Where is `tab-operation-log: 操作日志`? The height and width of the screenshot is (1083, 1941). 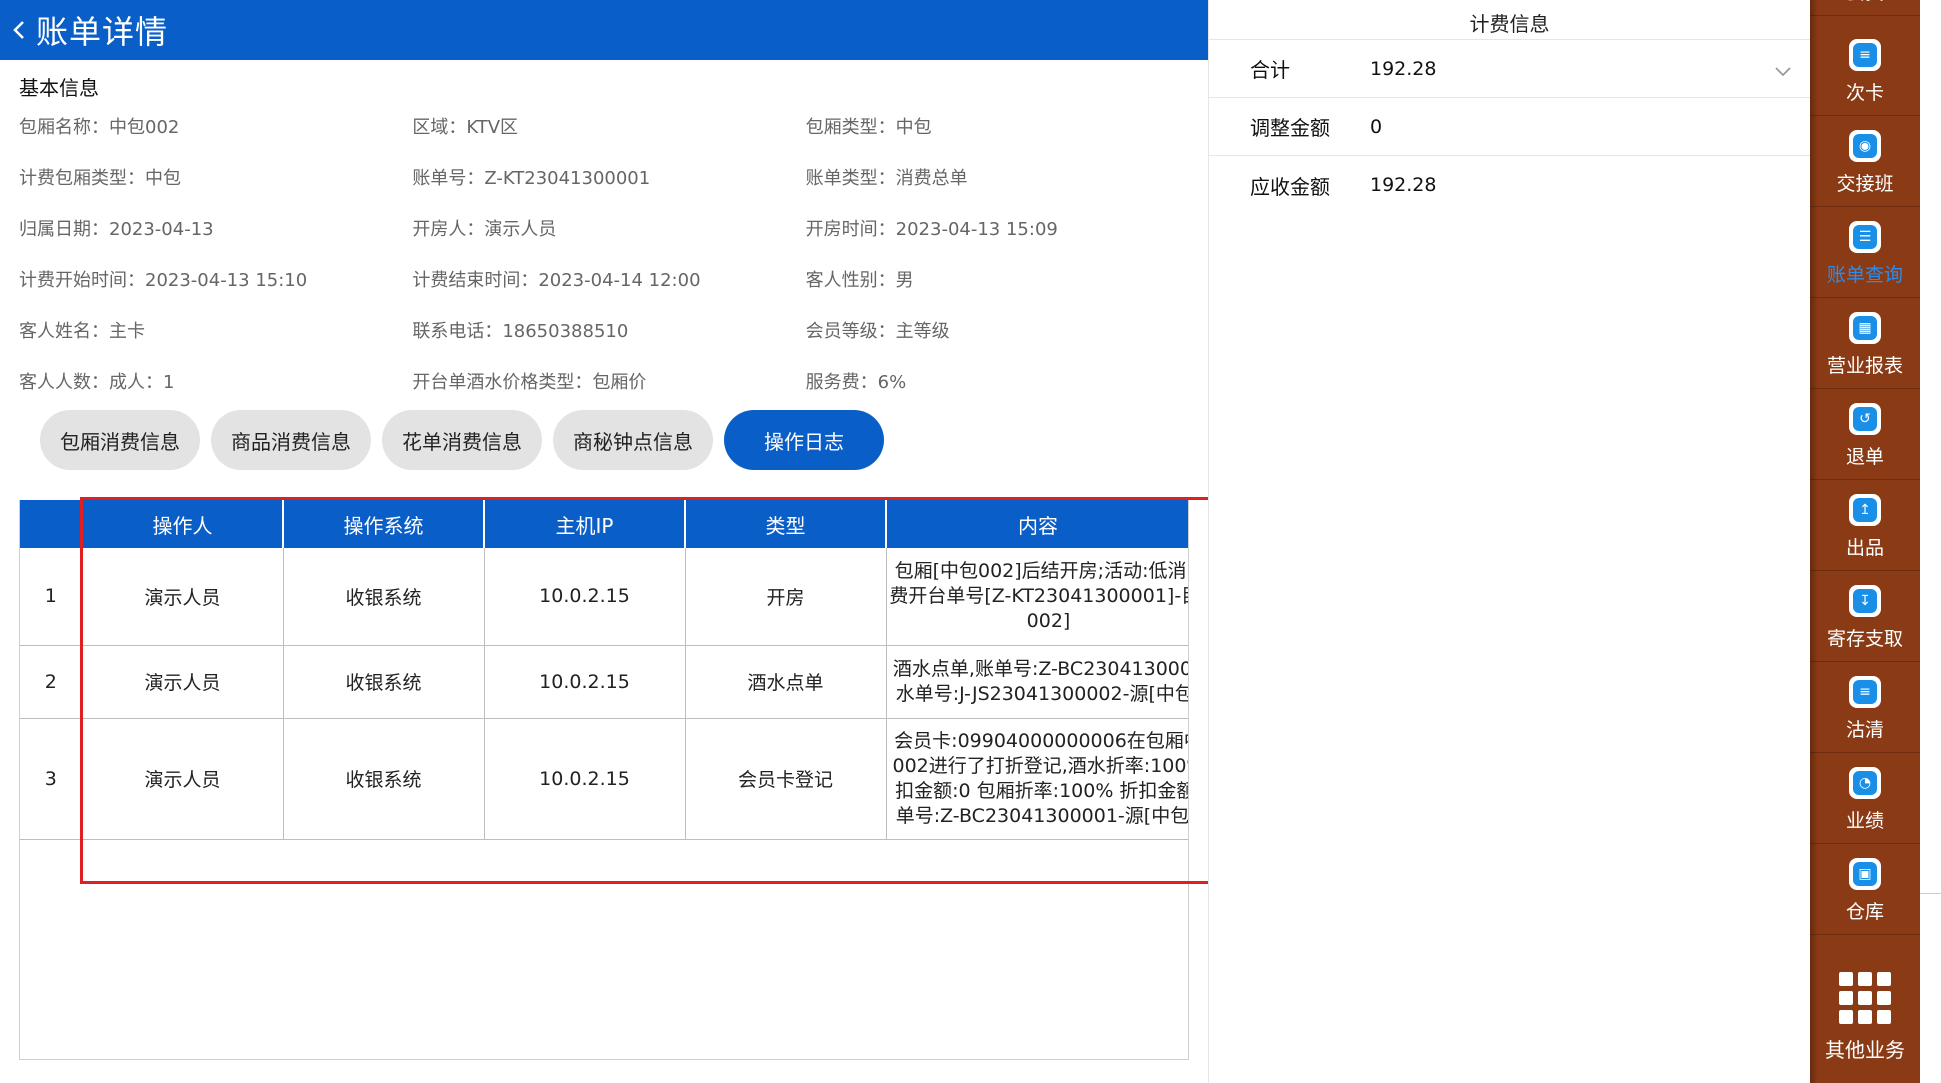
tab-operation-log: 操作日志 is located at coordinates (804, 440).